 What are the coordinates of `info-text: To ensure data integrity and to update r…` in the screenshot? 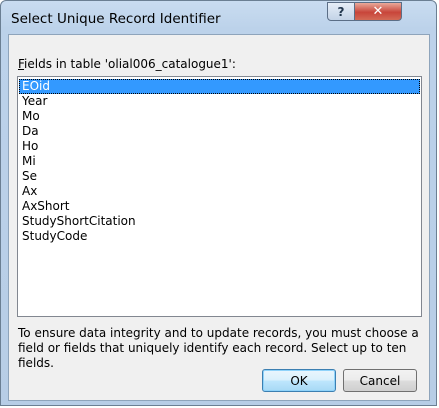 It's located at (218, 348).